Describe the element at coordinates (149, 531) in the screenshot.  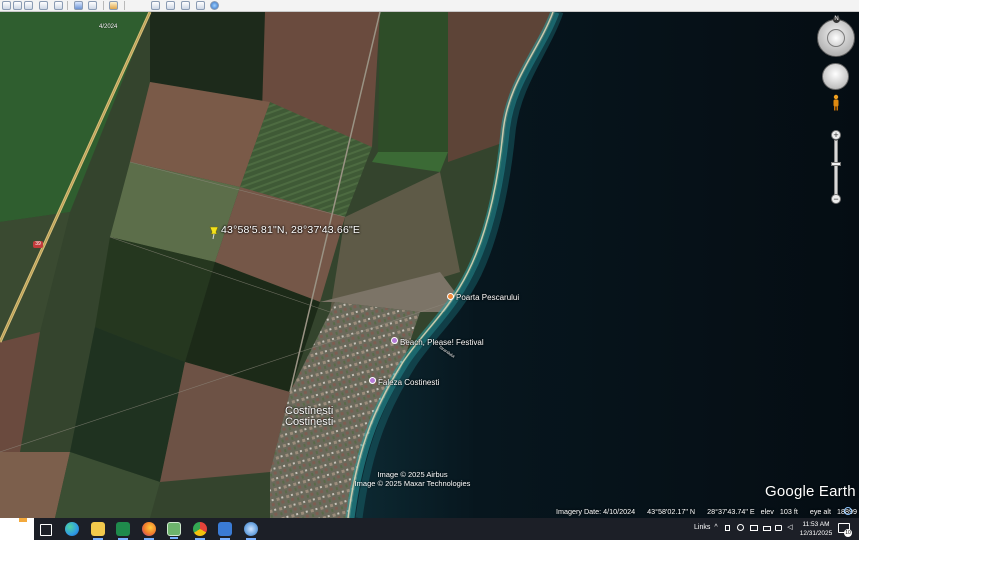
I see `firefox-icon` at that location.